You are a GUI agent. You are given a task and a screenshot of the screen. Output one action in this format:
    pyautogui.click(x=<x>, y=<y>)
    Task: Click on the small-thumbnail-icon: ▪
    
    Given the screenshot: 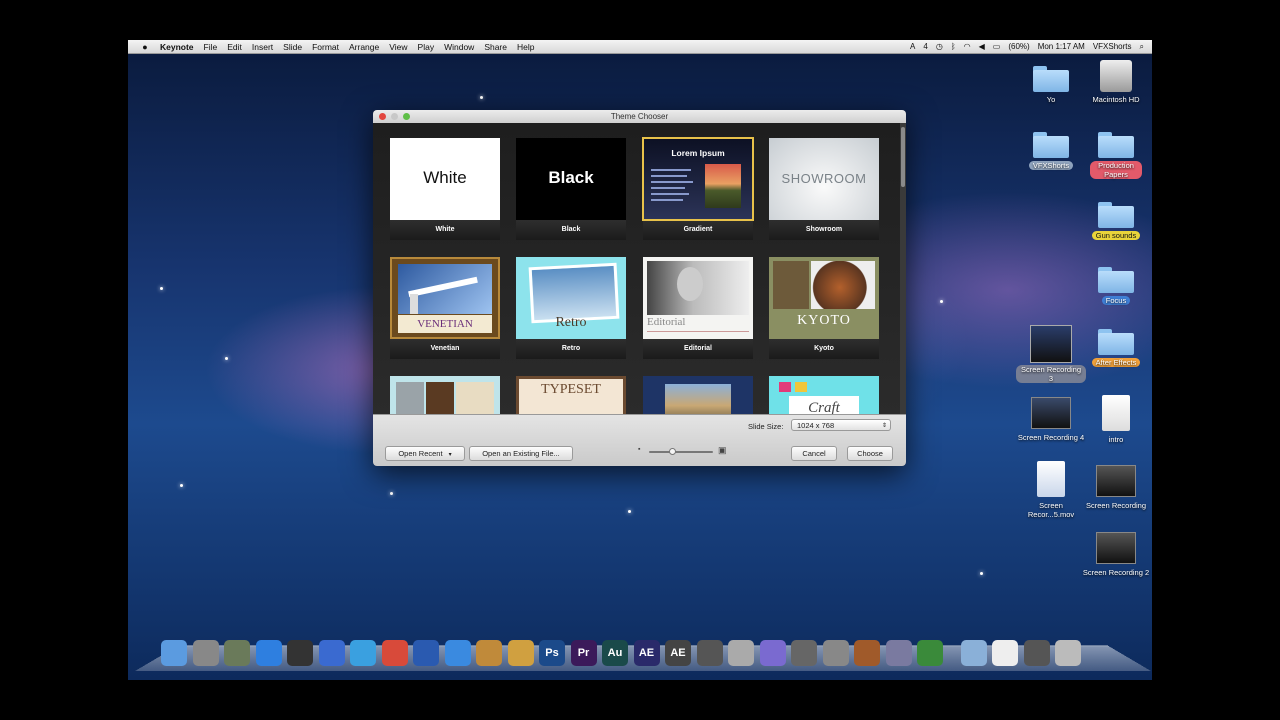 What is the action you would take?
    pyautogui.click(x=639, y=449)
    